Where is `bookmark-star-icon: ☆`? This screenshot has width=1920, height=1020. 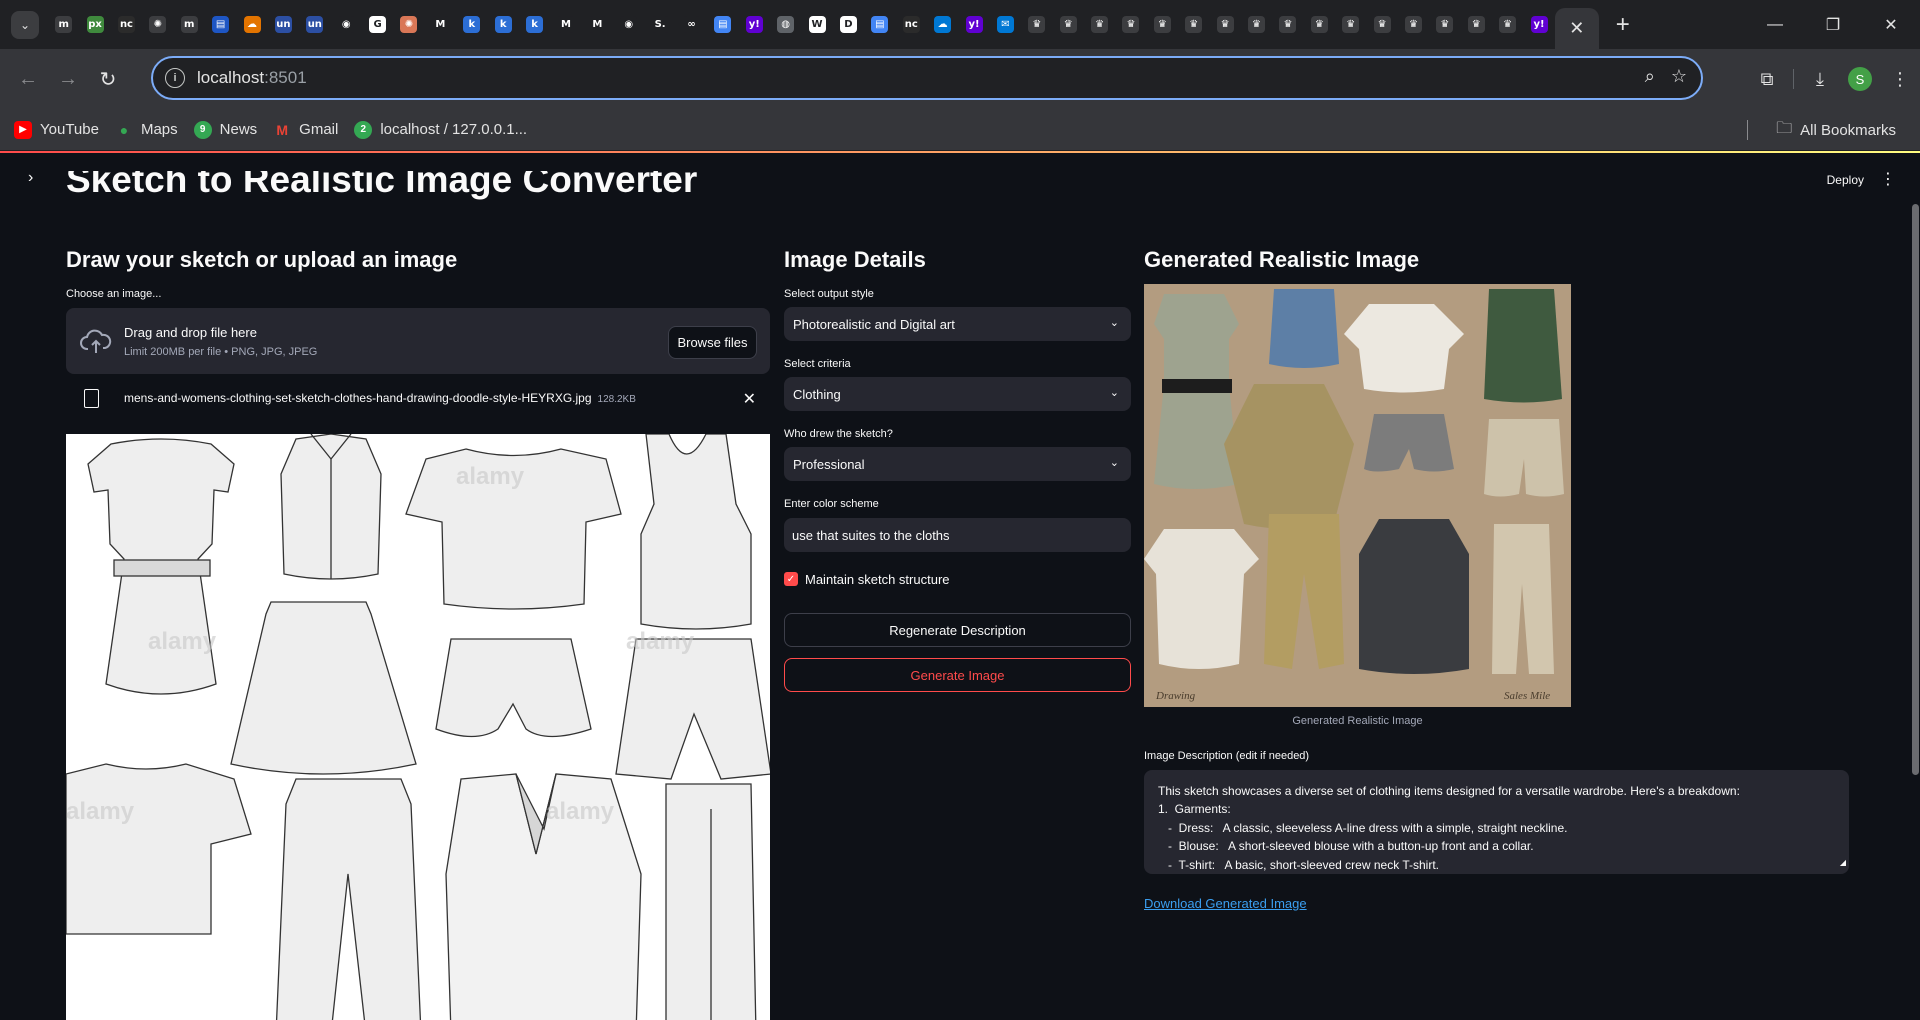
bookmark-star-icon: ☆ is located at coordinates (1679, 76).